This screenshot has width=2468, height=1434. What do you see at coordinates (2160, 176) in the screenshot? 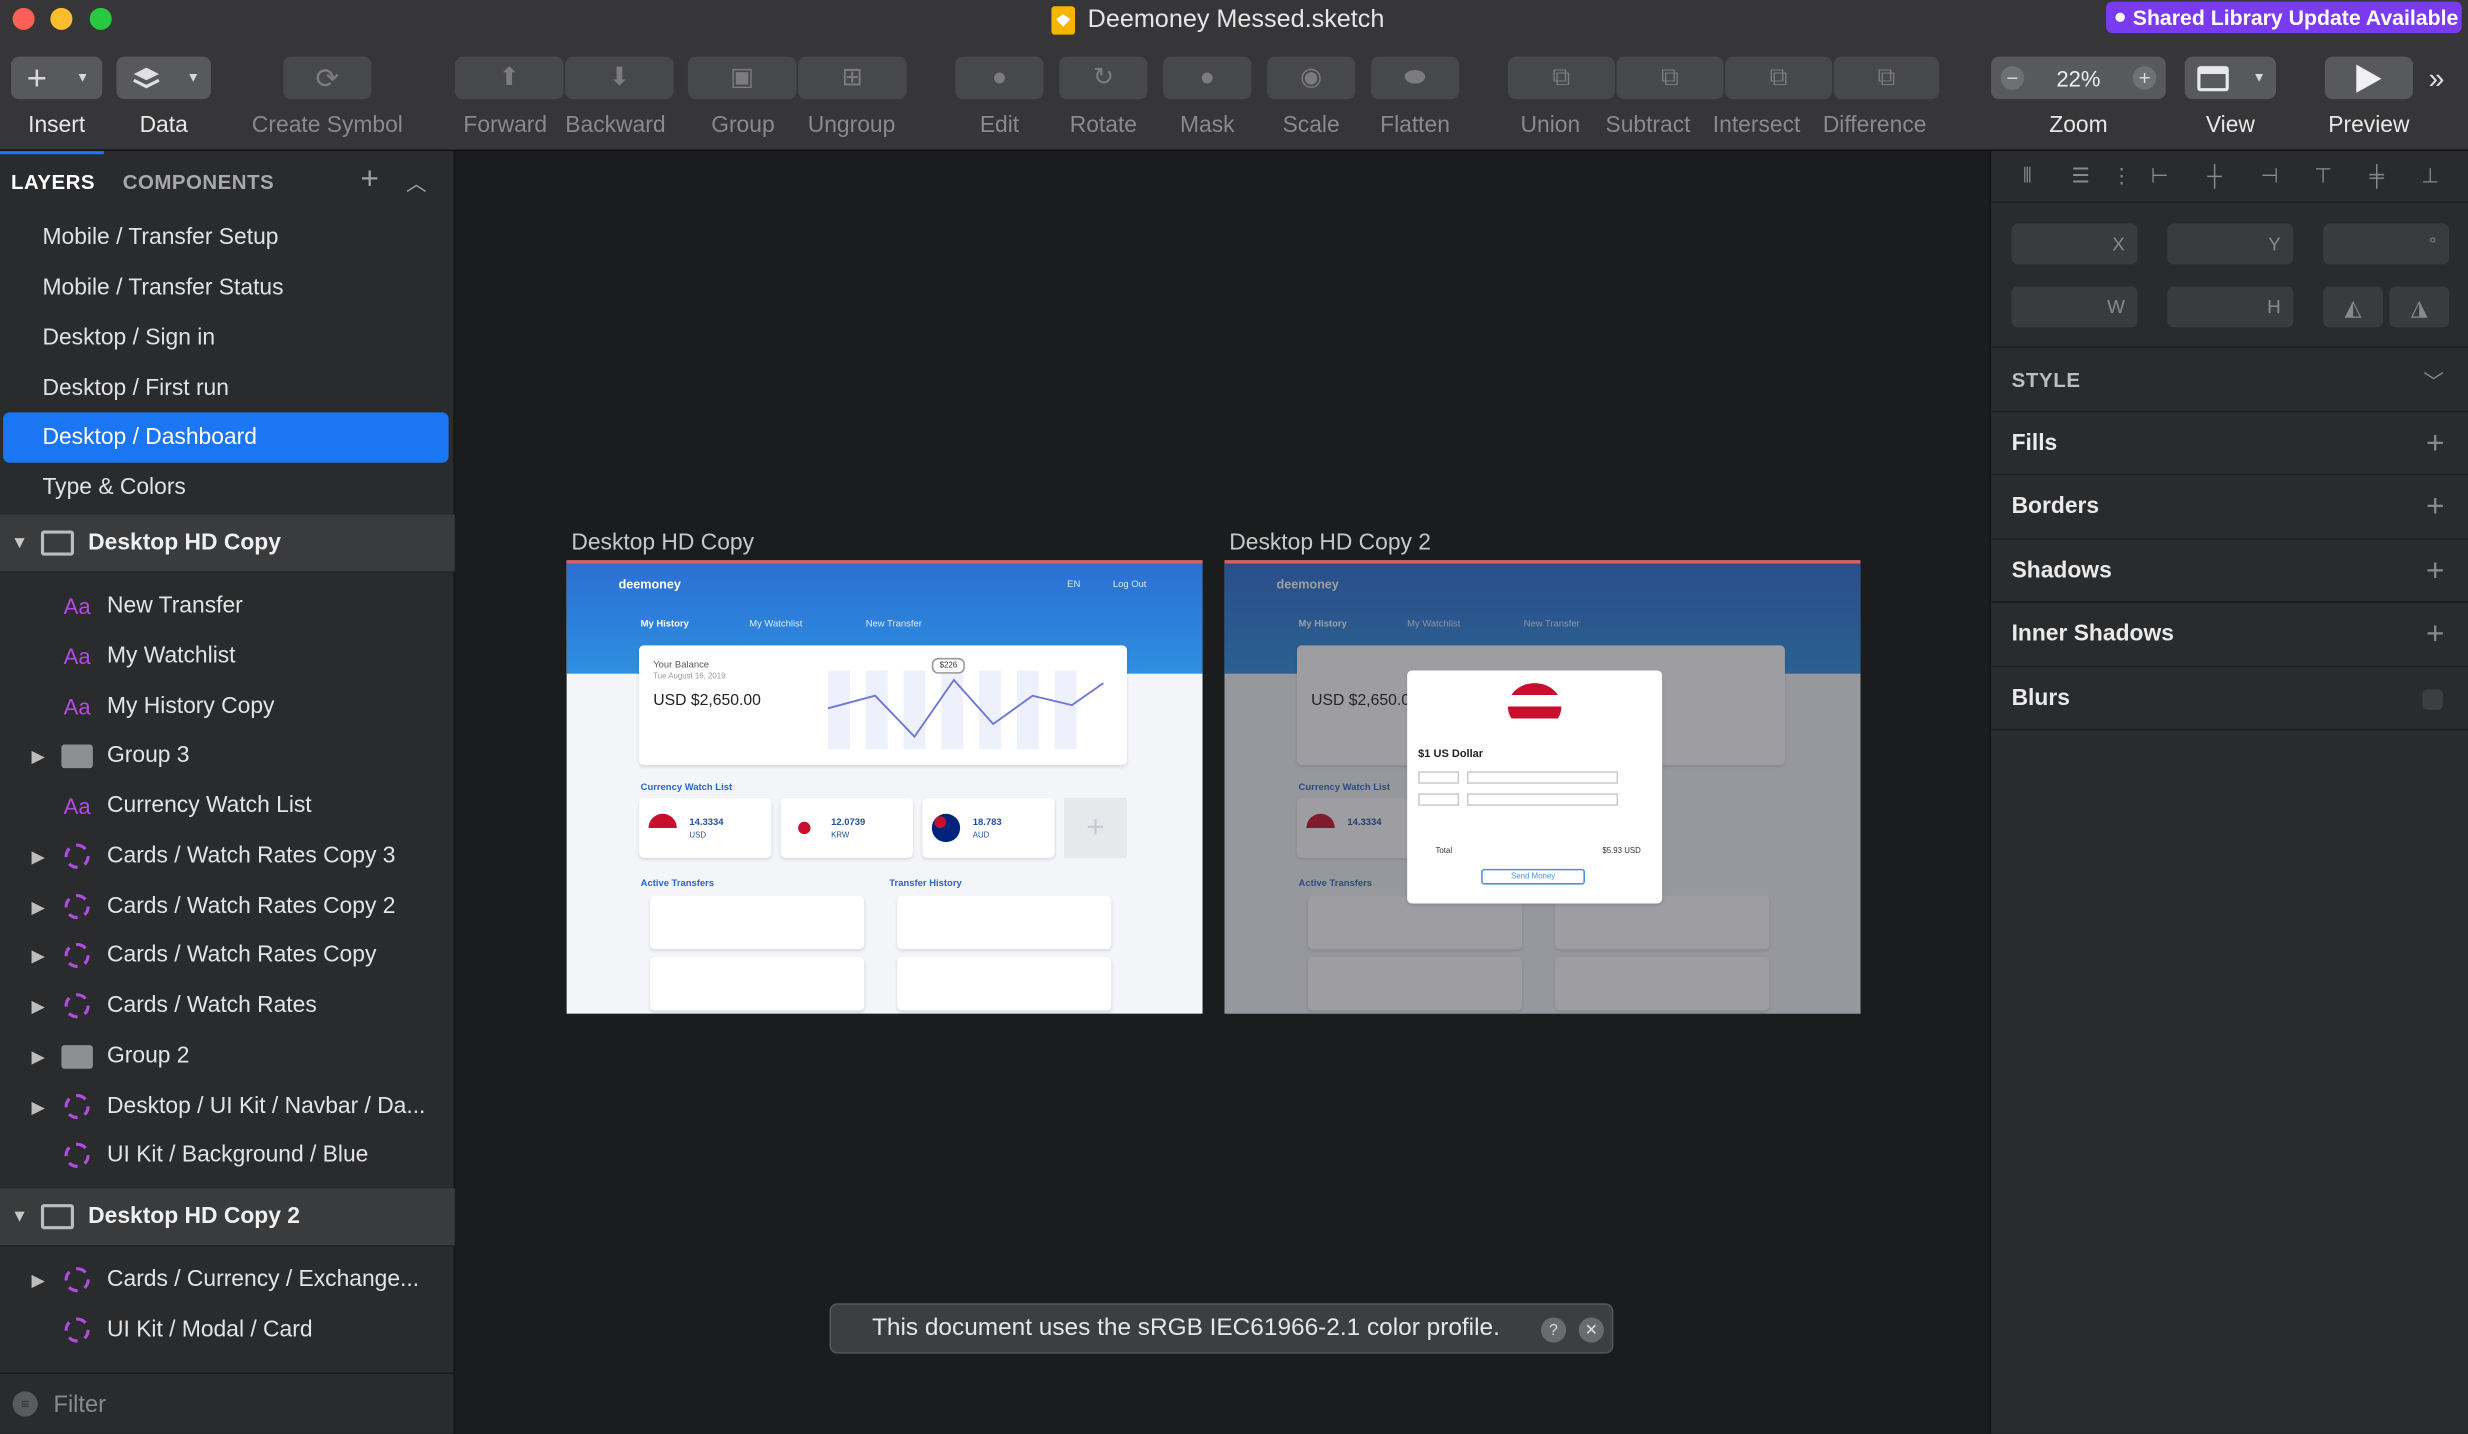
I see `align-left-icon: ⊢` at bounding box center [2160, 176].